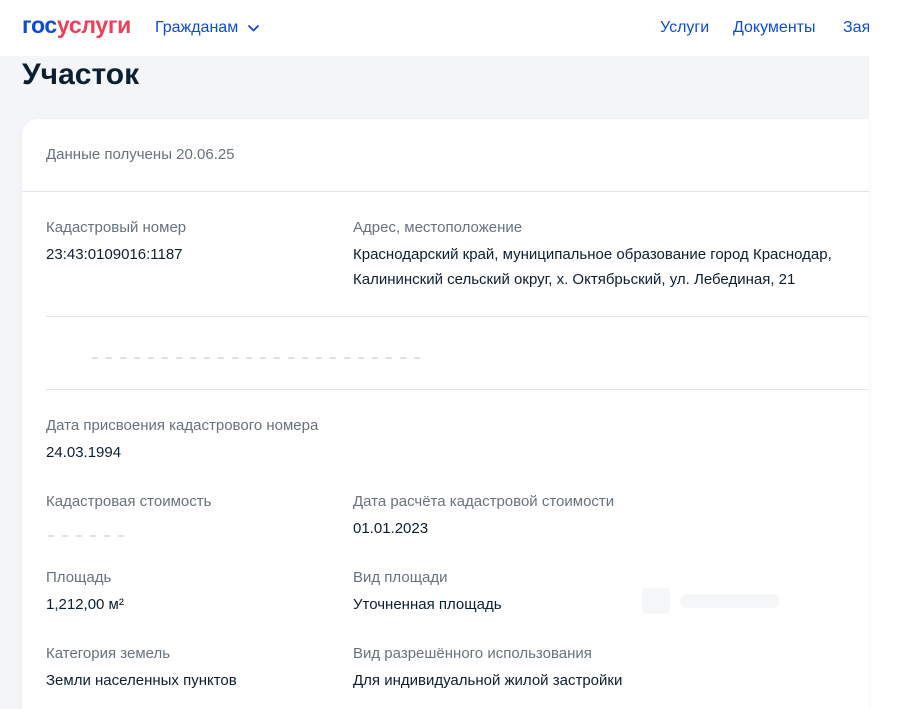 Image resolution: width=905 pixels, height=709 pixels. I want to click on area-label: Площадь, so click(79, 577).